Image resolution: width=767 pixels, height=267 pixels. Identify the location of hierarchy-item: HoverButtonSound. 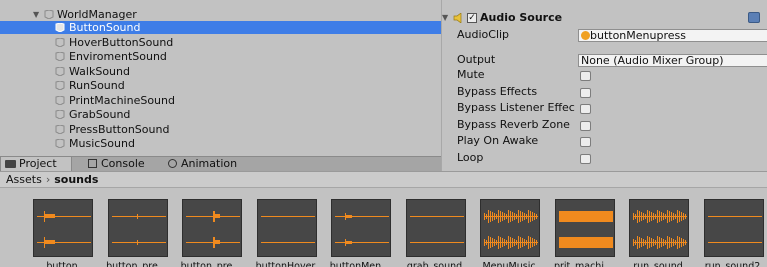
(220, 42).